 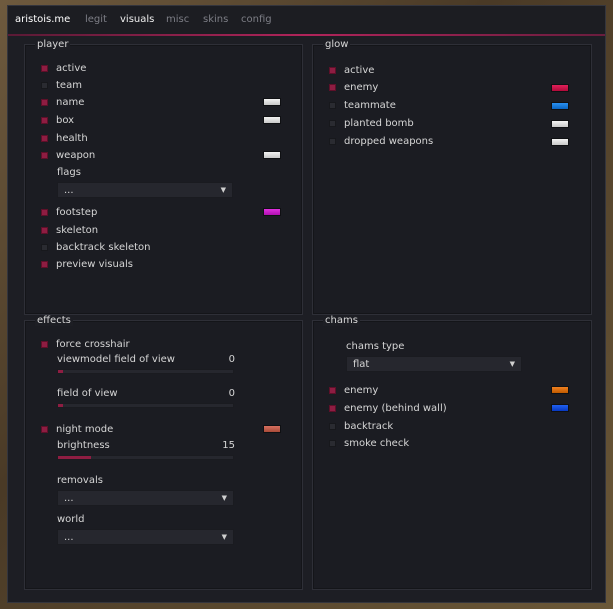 What do you see at coordinates (370, 105) in the screenshot?
I see `glow-teammate-label: teammate` at bounding box center [370, 105].